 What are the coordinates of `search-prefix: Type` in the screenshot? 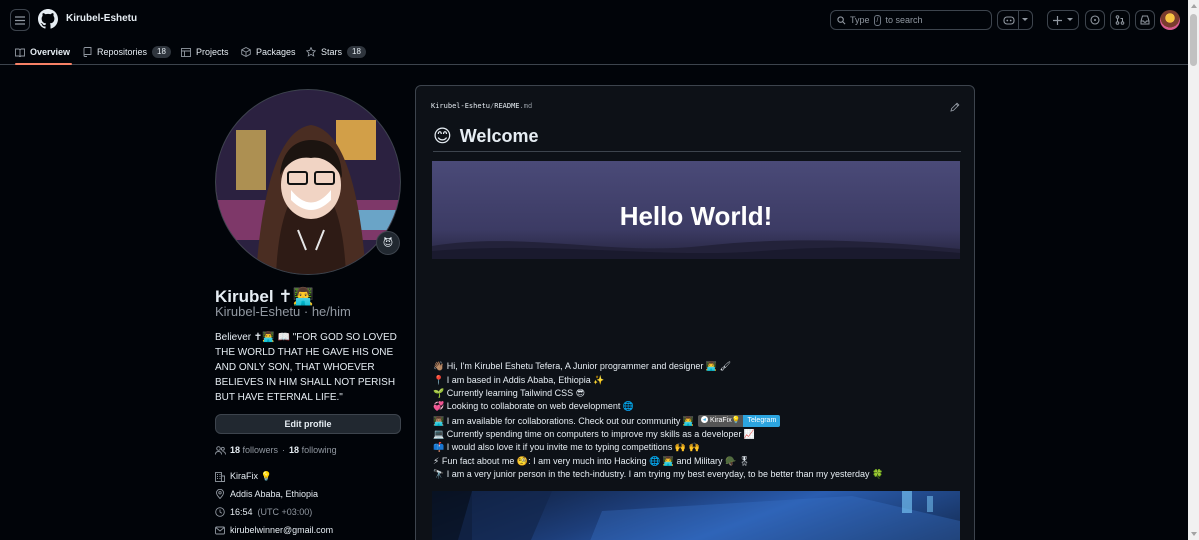 It's located at (860, 20).